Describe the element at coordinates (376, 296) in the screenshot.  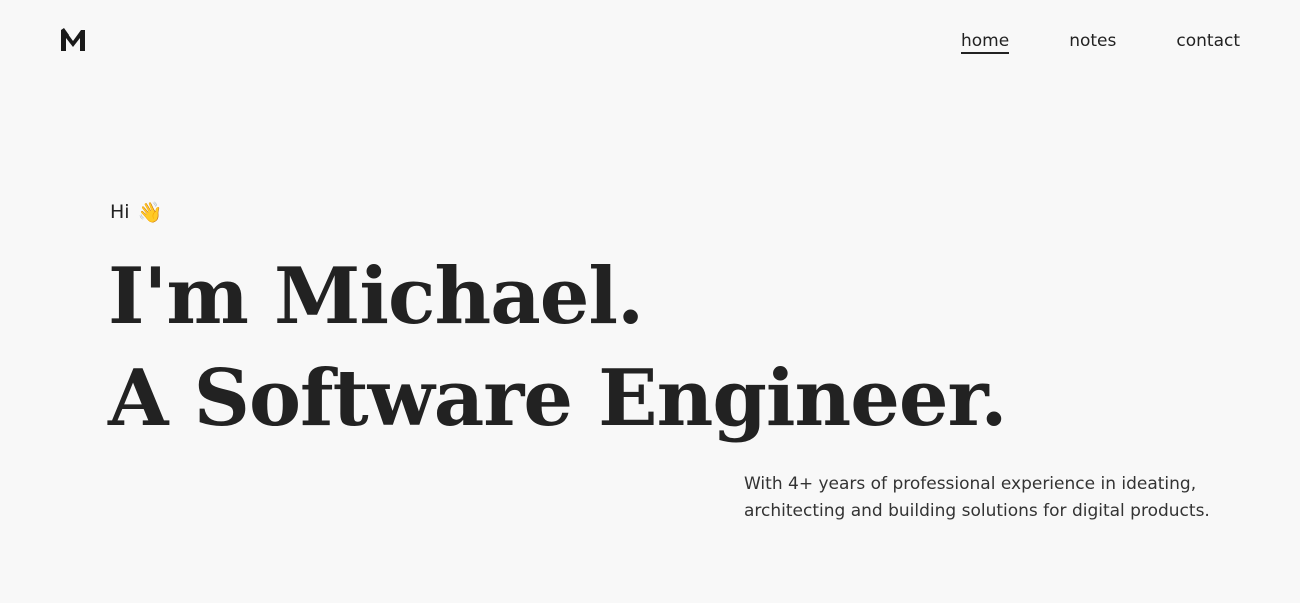
I see `headline-name: I'm Michael.` at that location.